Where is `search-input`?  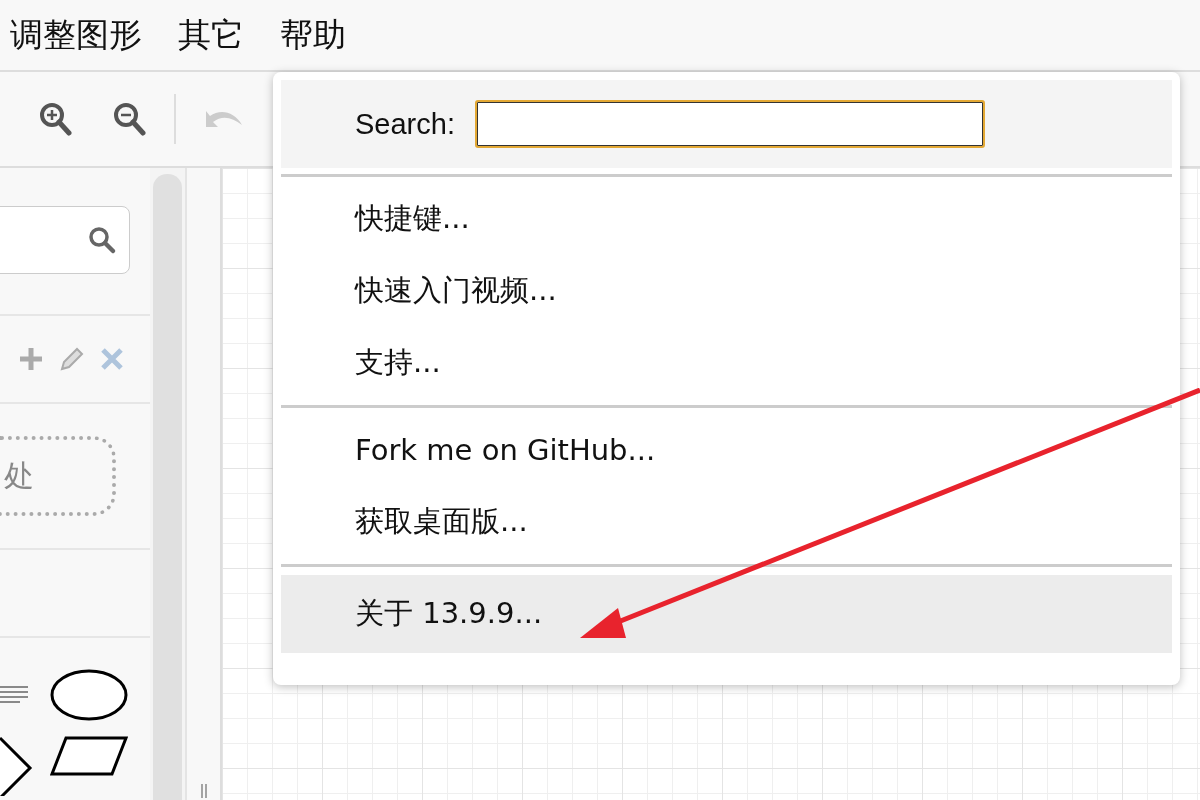
search-input is located at coordinates (729, 124).